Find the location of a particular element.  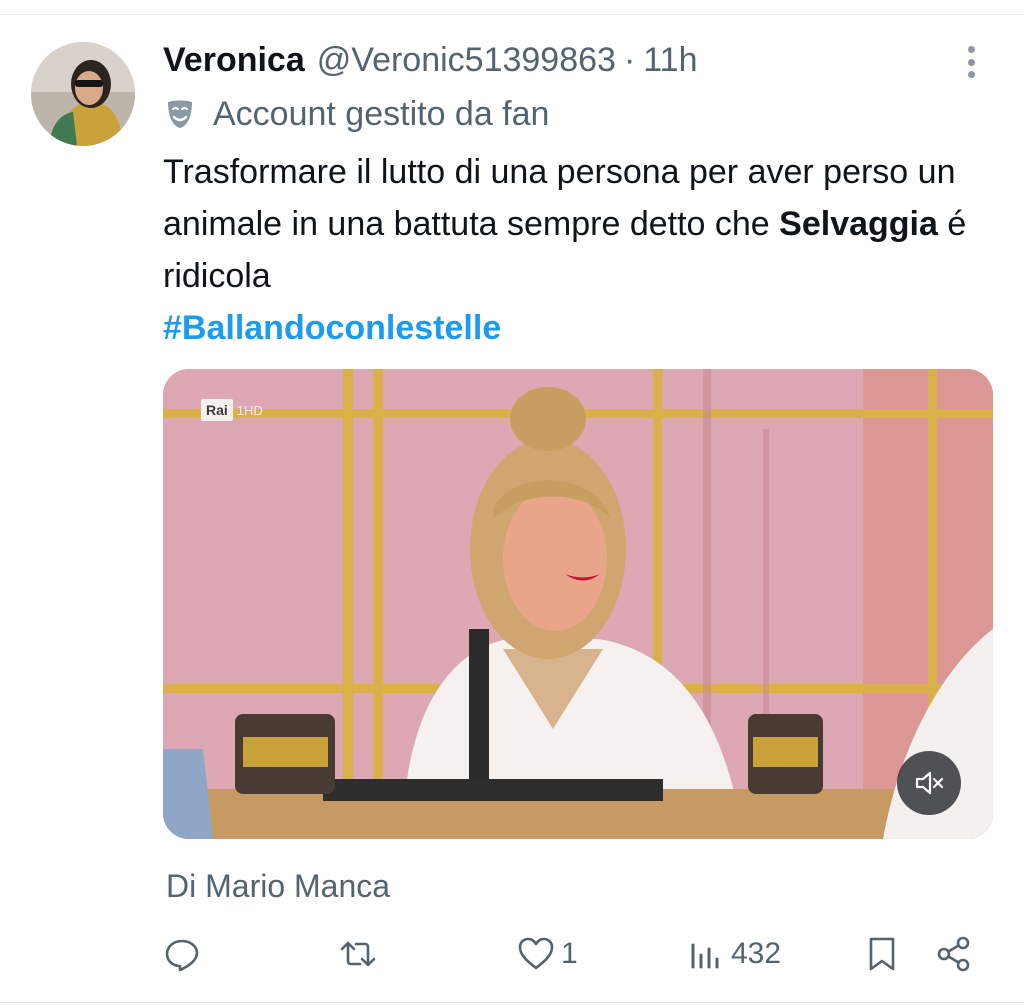

like-button: 1 is located at coordinates (547, 954).